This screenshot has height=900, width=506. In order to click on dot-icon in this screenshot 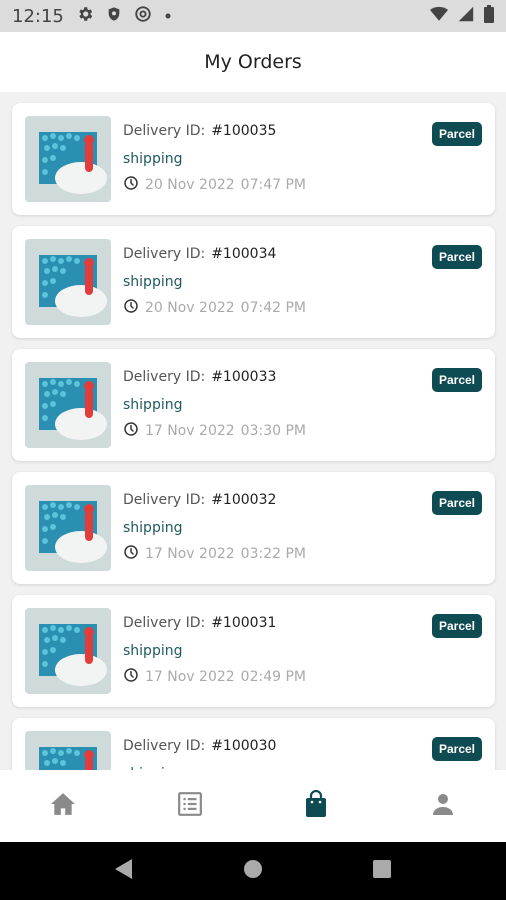, I will do `click(168, 16)`.